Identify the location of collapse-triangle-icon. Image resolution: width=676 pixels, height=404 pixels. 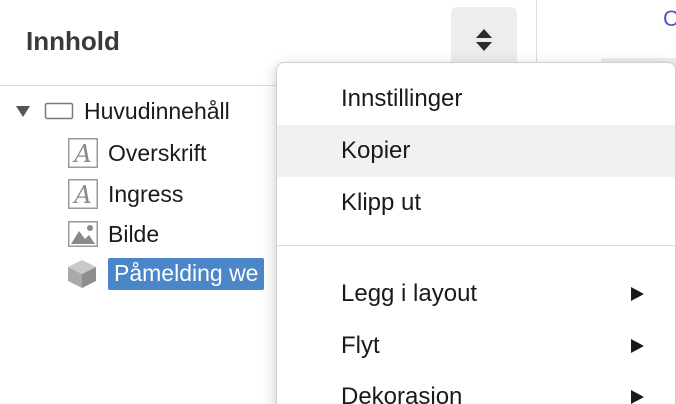
(23, 111).